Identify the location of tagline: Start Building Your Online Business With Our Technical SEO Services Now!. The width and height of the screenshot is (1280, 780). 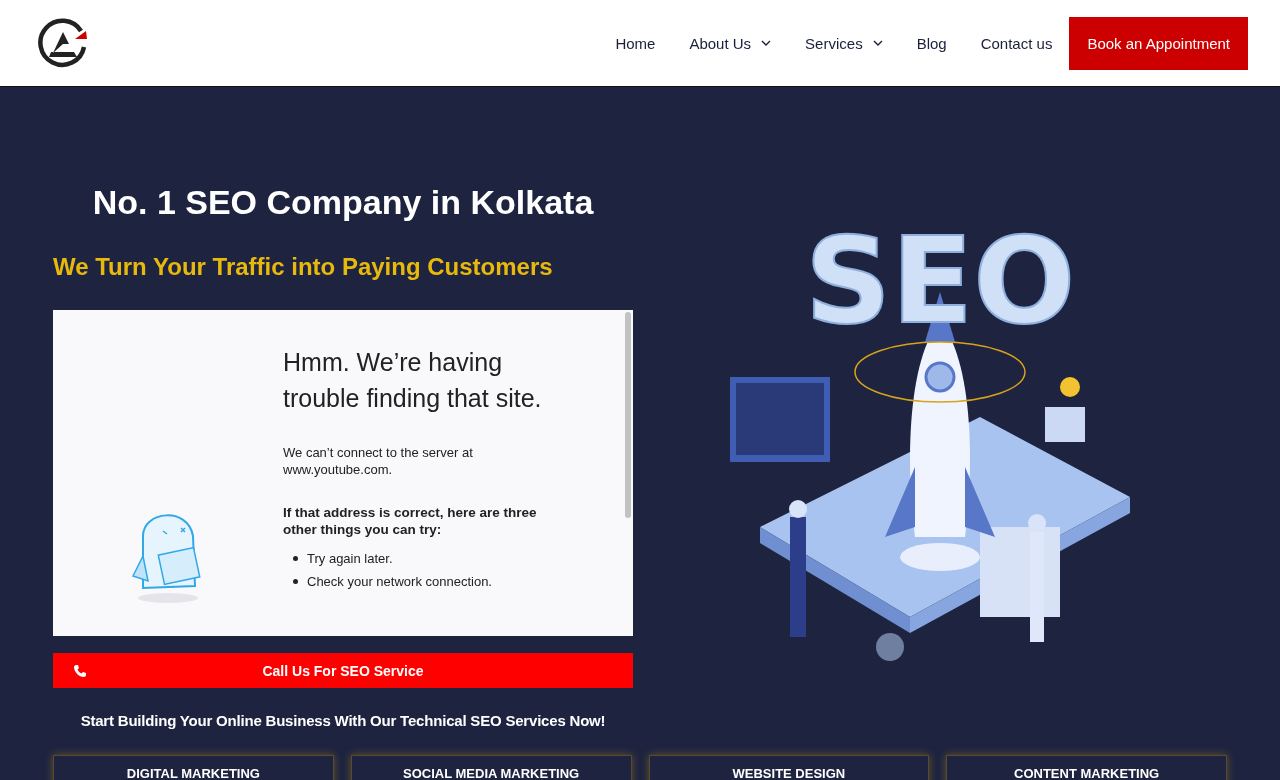
(343, 721).